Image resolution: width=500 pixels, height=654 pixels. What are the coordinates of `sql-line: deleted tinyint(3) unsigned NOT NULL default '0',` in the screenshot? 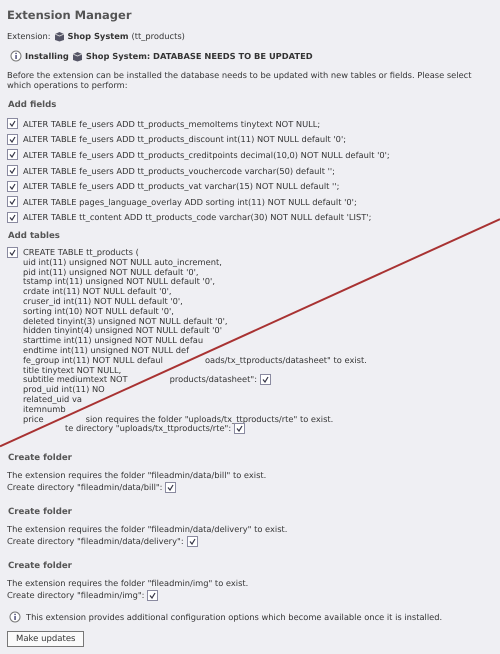 It's located at (125, 321).